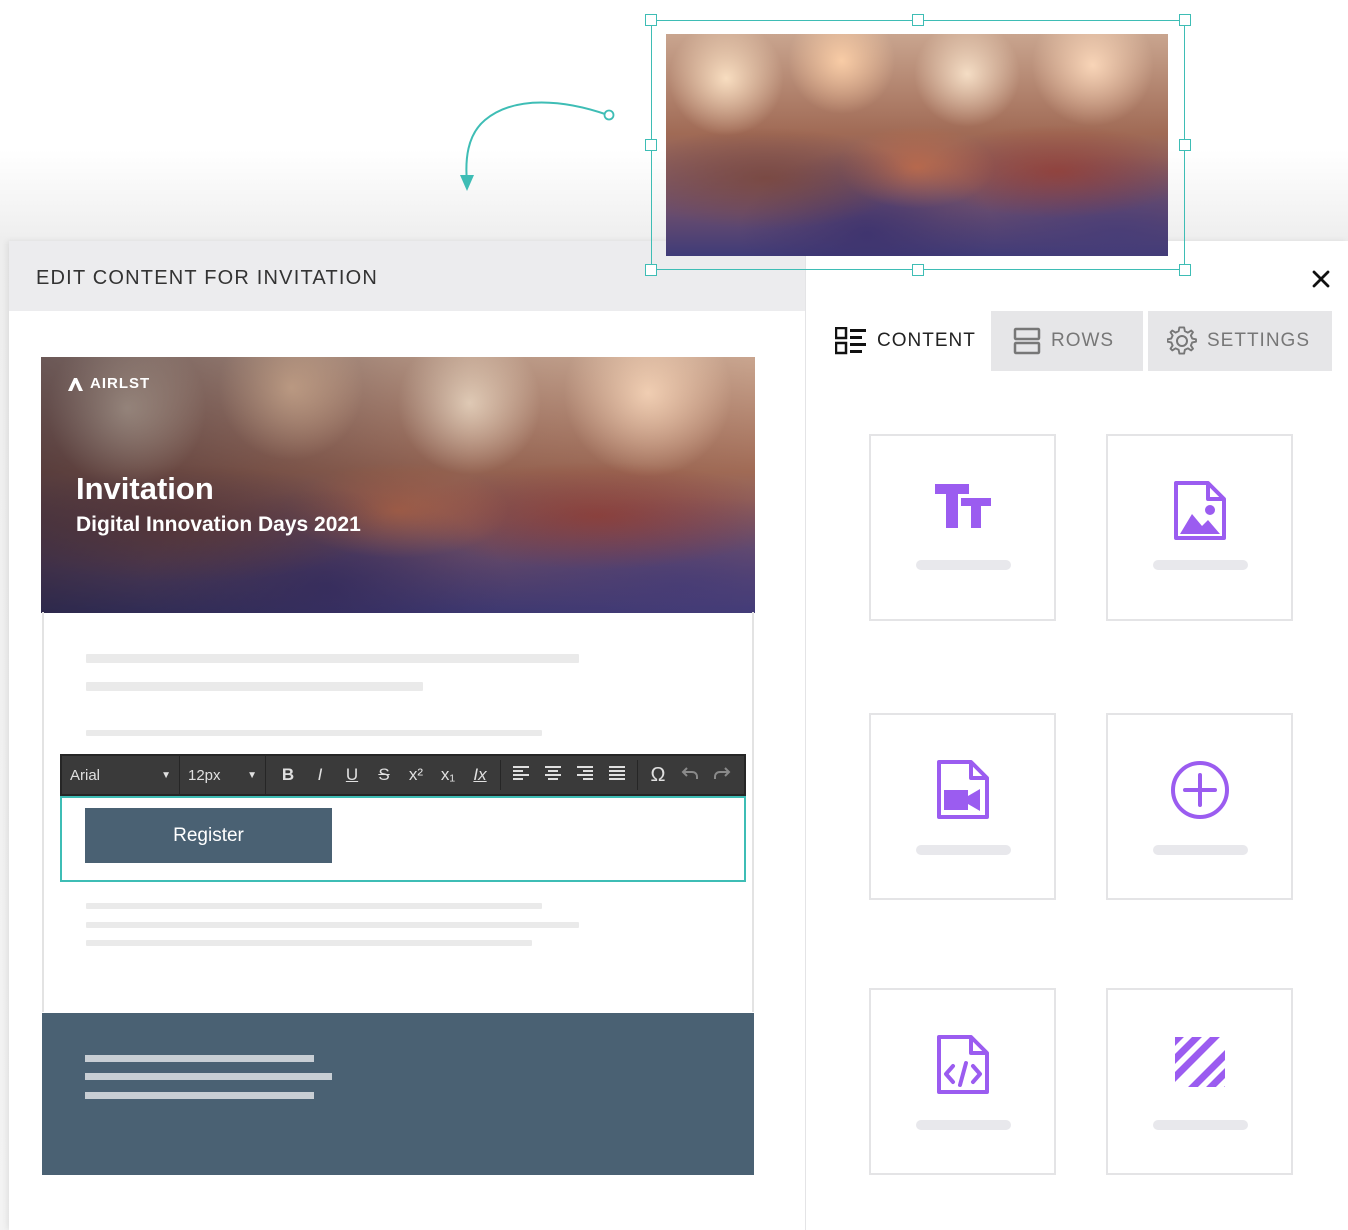 The height and width of the screenshot is (1230, 1348). Describe the element at coordinates (1027, 341) in the screenshot. I see `rows-icon` at that location.